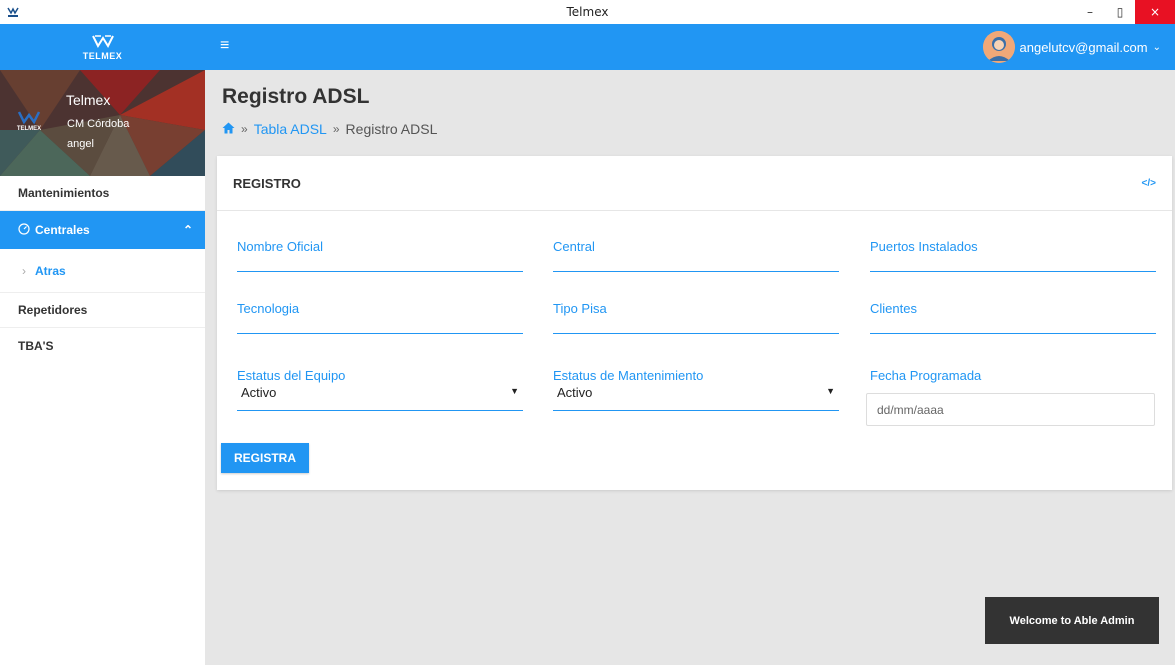 This screenshot has height=665, width=1175. I want to click on field-label: Estatus del Equipo, so click(291, 375).